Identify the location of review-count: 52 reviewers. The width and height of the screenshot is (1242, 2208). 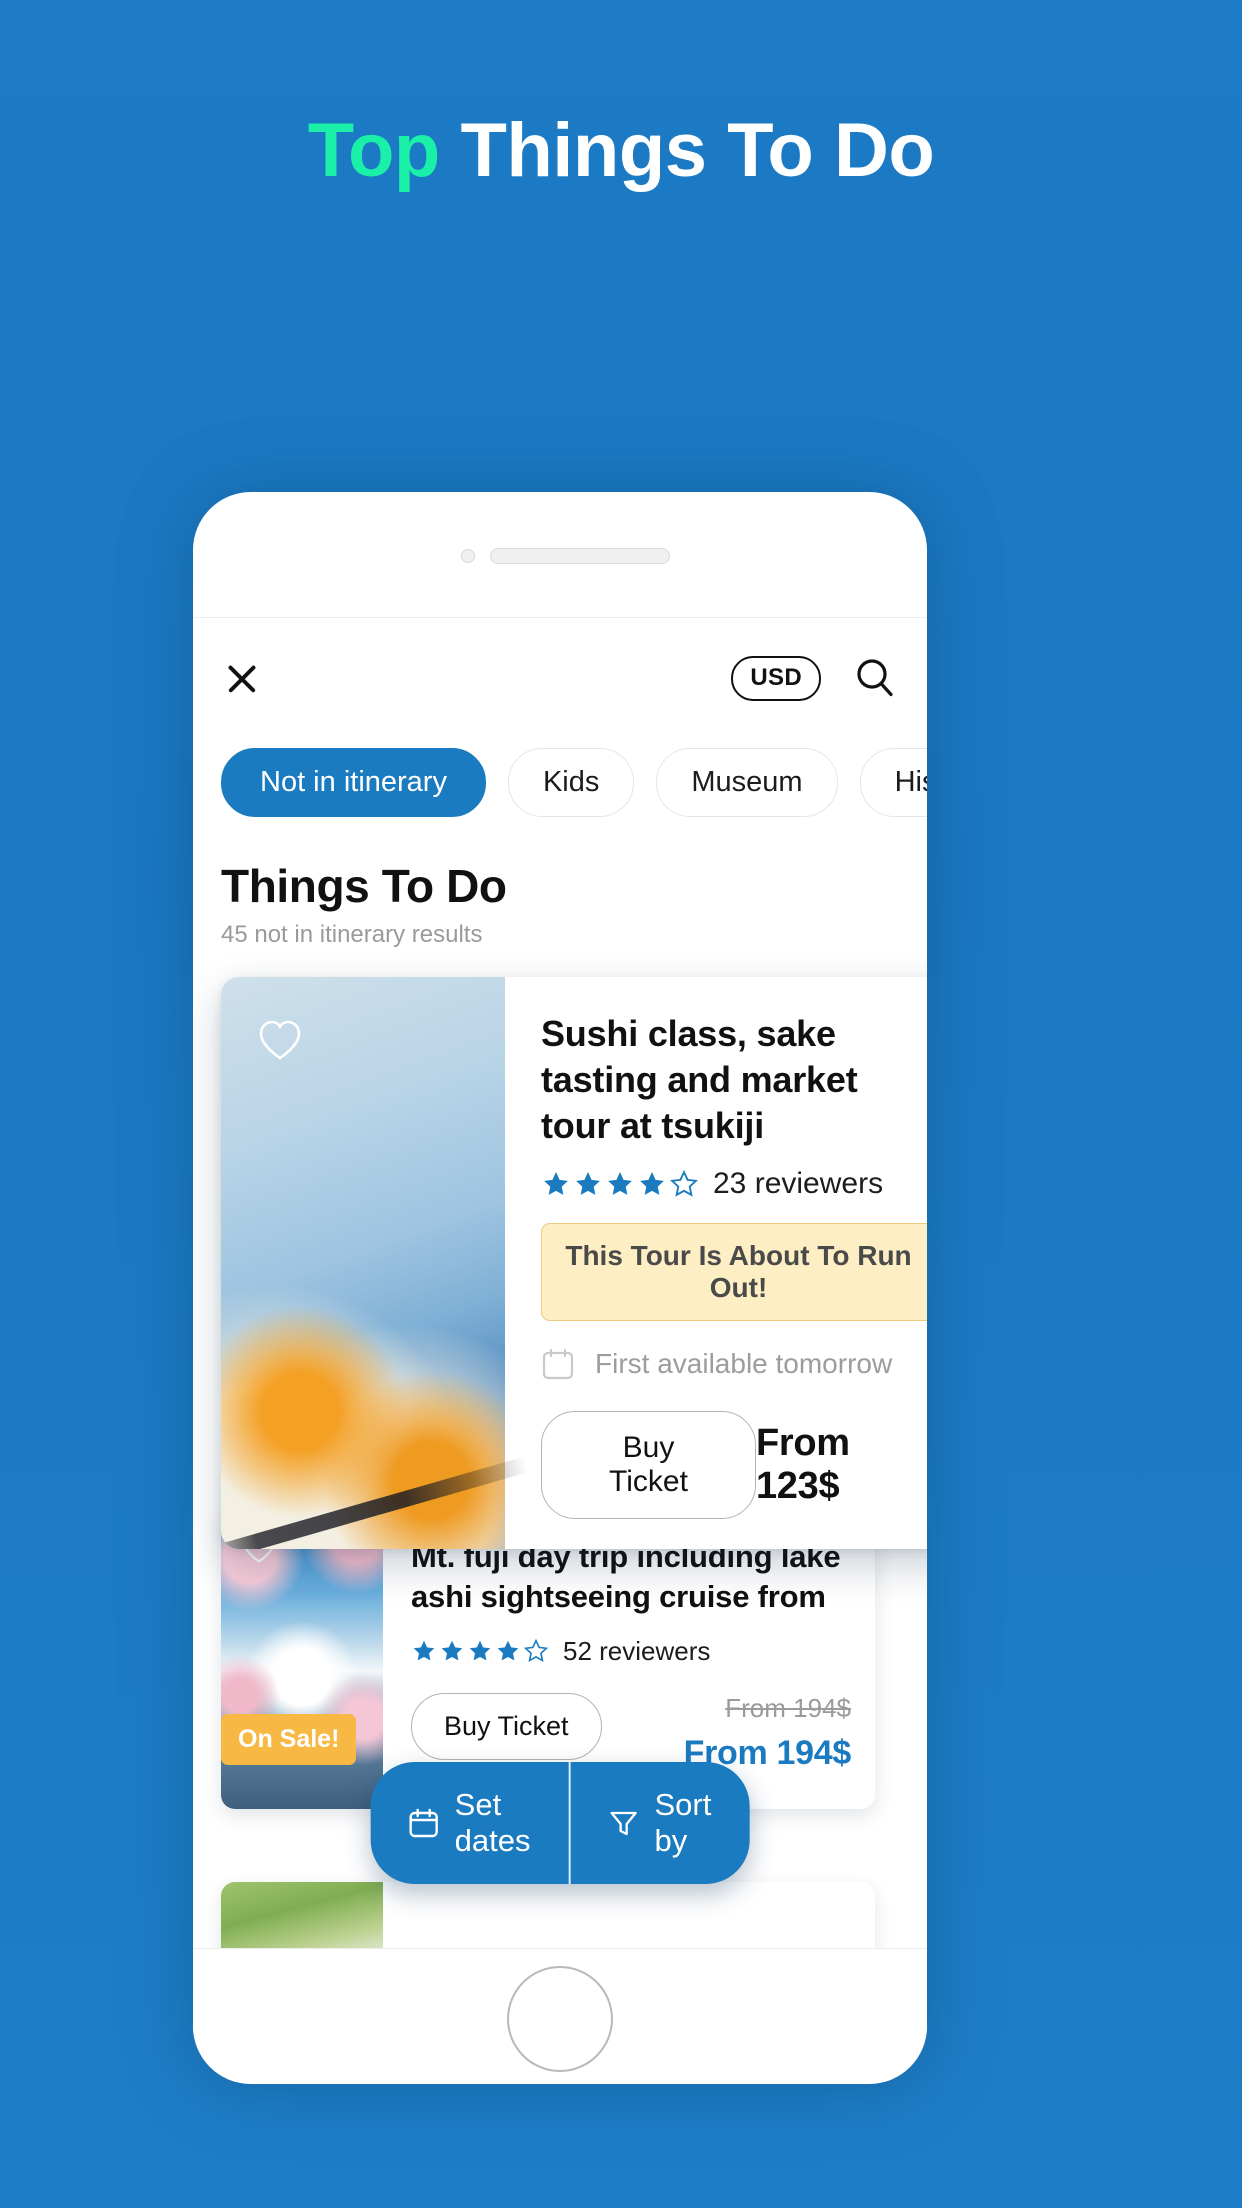
(637, 1650).